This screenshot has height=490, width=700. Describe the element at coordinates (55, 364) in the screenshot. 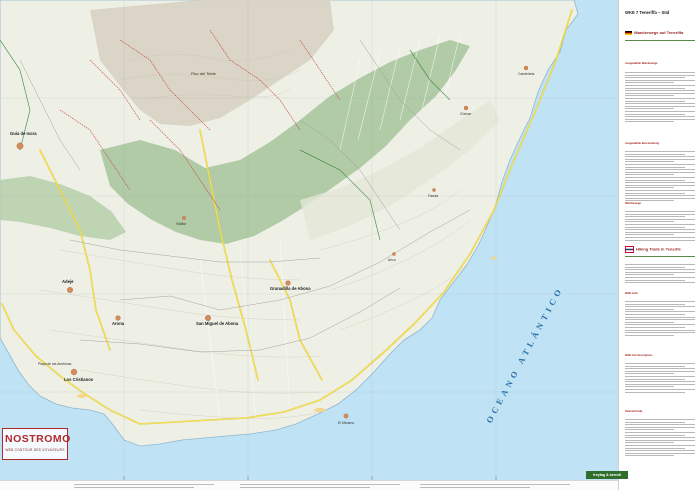

I see `place-label-playa-de-las-americas: Playa de las Américas` at that location.